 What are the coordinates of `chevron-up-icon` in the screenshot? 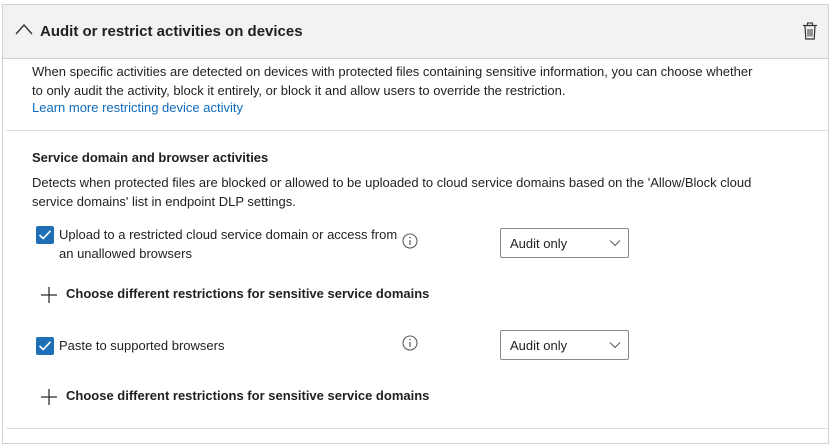 It's located at (24, 29).